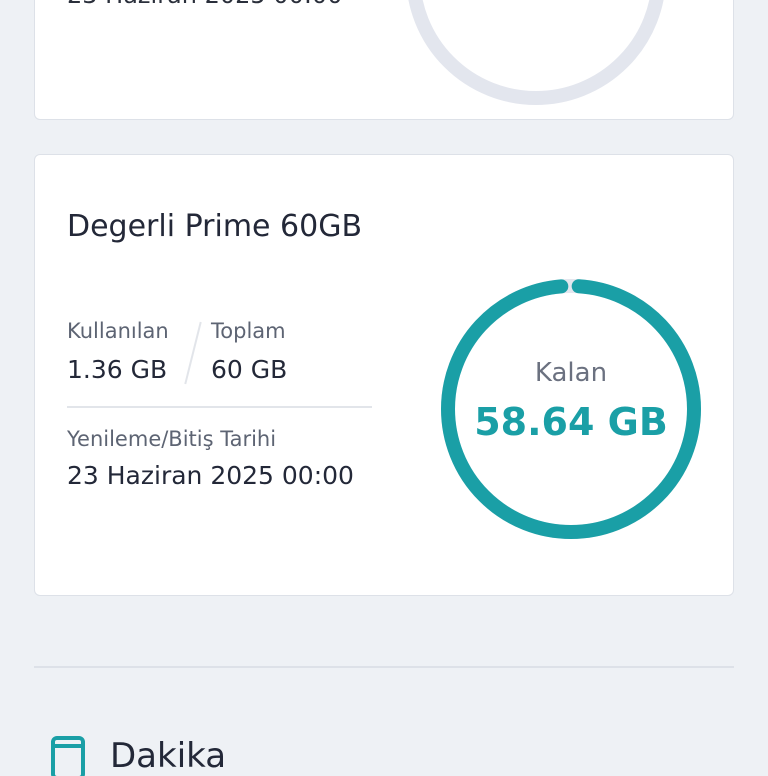 The image size is (768, 776). I want to click on used-value: 1.36 GB, so click(117, 369).